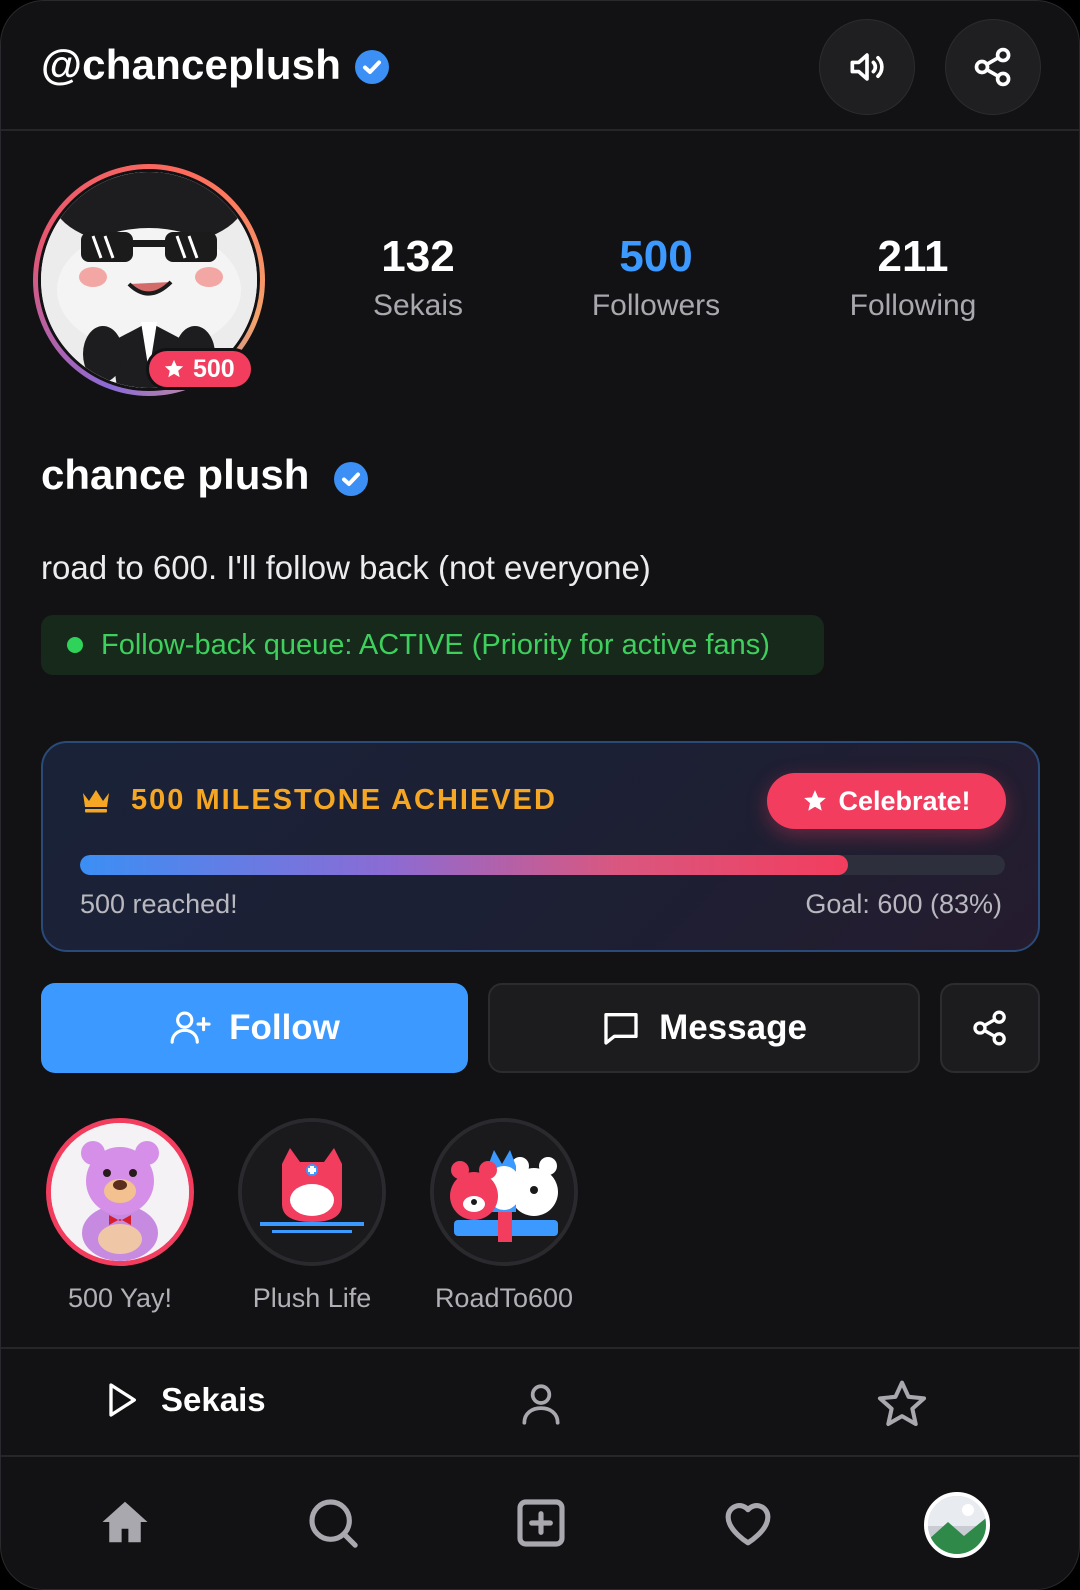  What do you see at coordinates (733, 1027) in the screenshot?
I see `message-label: Message` at bounding box center [733, 1027].